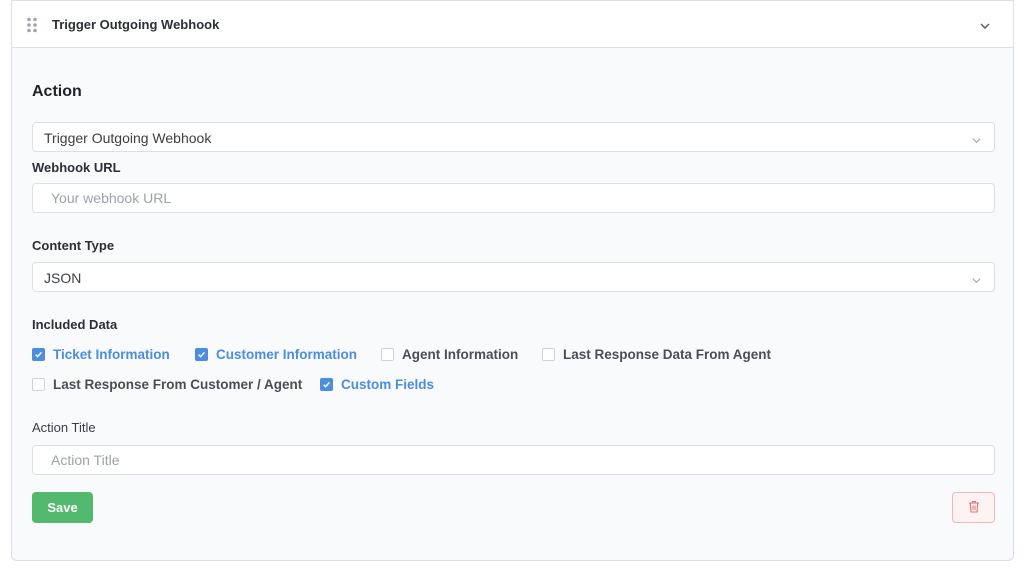 Image resolution: width=1024 pixels, height=579 pixels. What do you see at coordinates (513, 277) in the screenshot?
I see `content-type-select: JSON` at bounding box center [513, 277].